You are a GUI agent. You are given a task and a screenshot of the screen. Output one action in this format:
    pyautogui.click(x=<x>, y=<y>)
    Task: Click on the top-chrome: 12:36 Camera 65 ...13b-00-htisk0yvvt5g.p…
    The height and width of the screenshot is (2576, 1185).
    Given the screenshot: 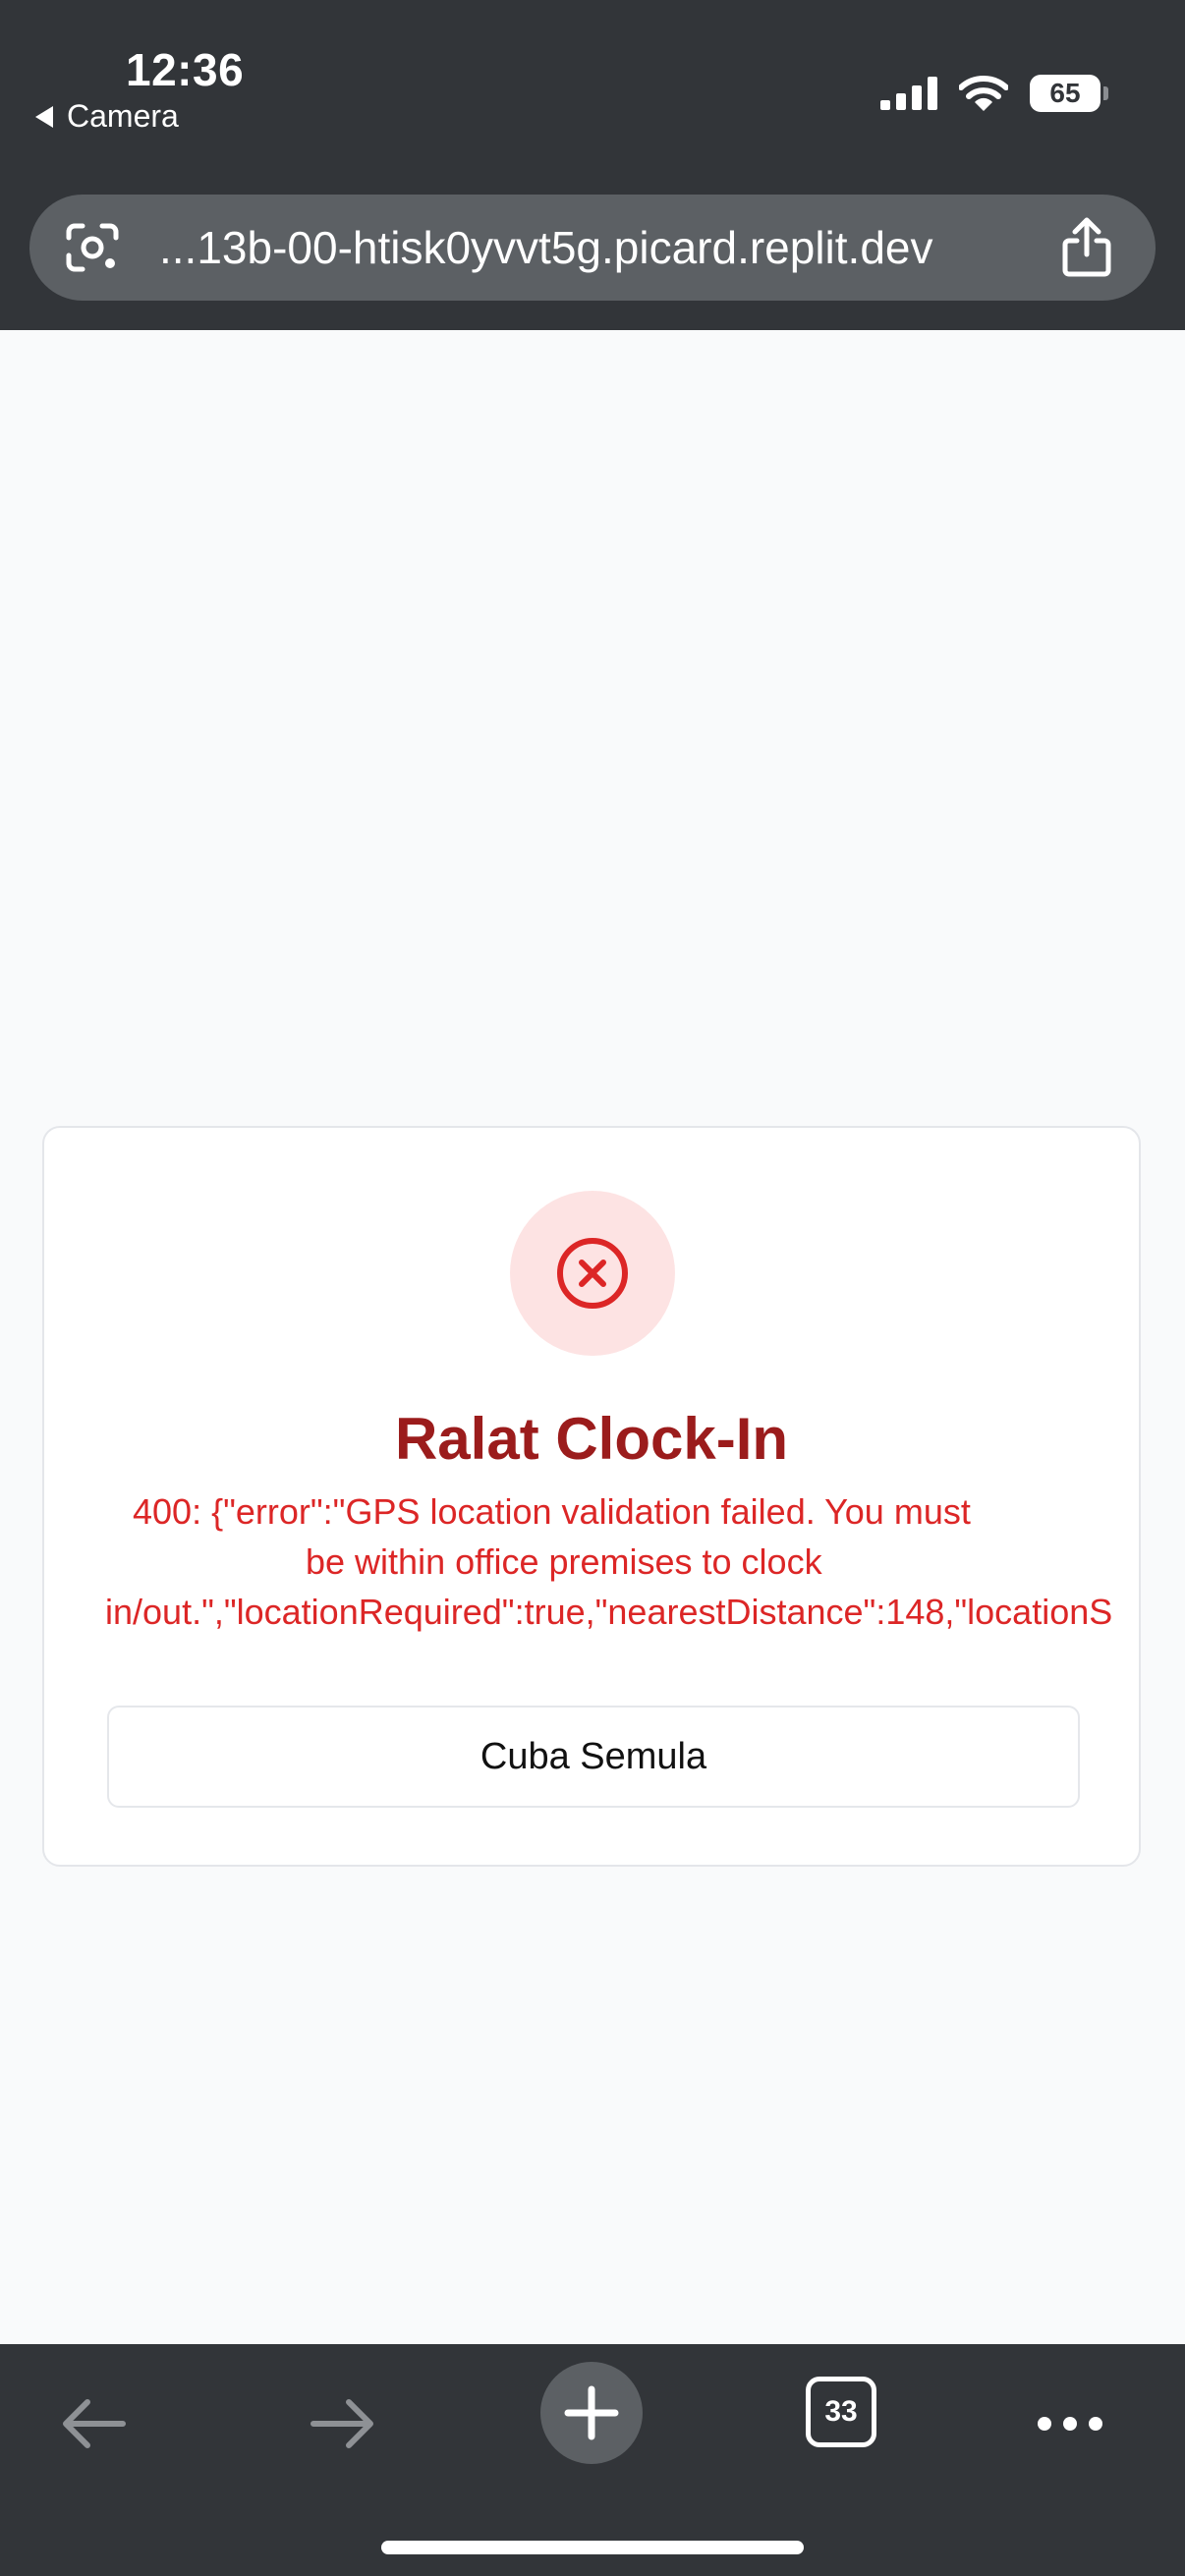 What is the action you would take?
    pyautogui.click(x=592, y=165)
    